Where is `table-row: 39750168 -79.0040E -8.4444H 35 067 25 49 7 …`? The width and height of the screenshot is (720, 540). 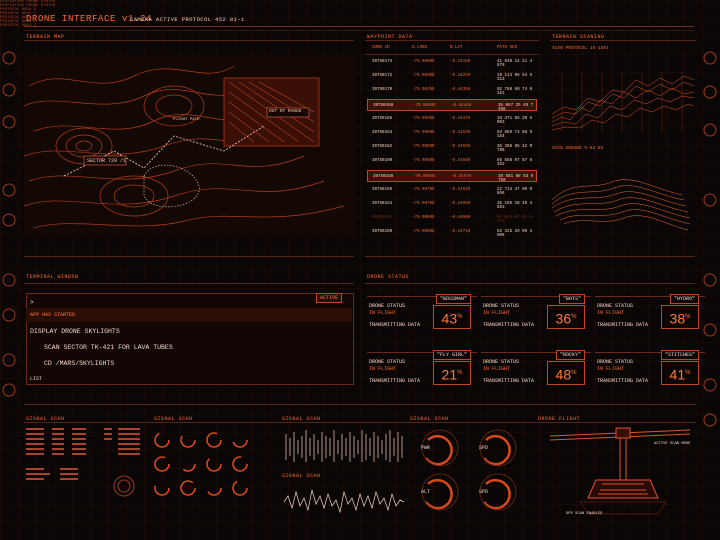 table-row: 39750168 -79.0040E -8.4444H 35 067 25 49 7 … is located at coordinates (452, 105).